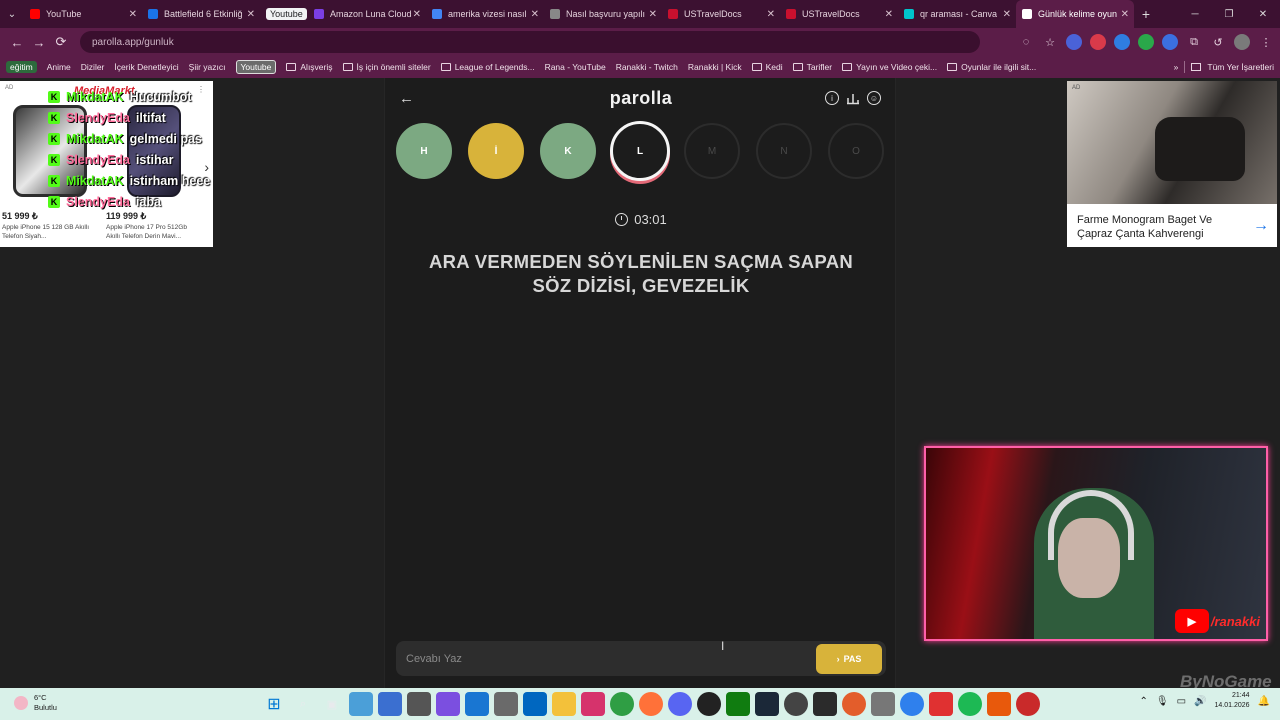 The height and width of the screenshot is (720, 1280). Describe the element at coordinates (256, 67) in the screenshot. I see `bookmark-item: Youtube` at that location.